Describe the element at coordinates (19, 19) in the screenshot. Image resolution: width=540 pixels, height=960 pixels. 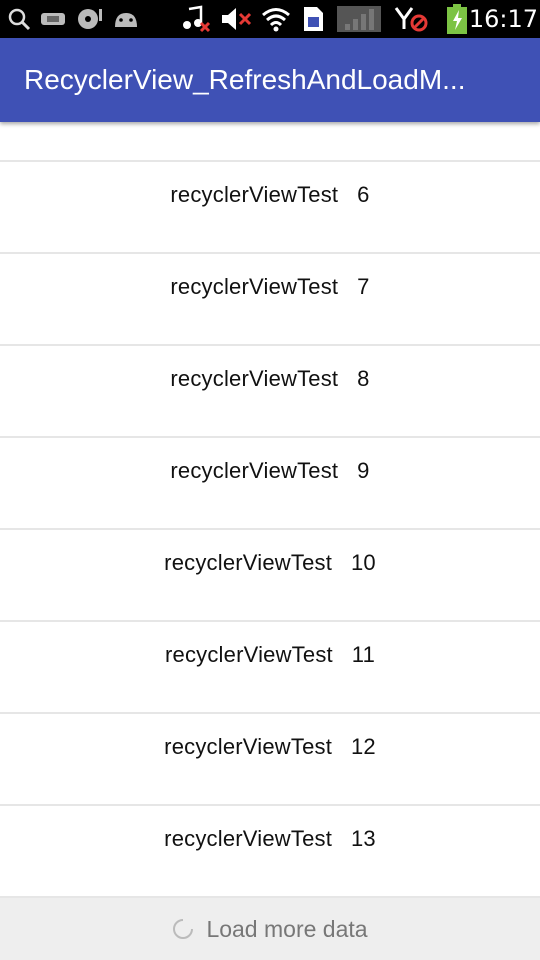
I see `search-icon` at that location.